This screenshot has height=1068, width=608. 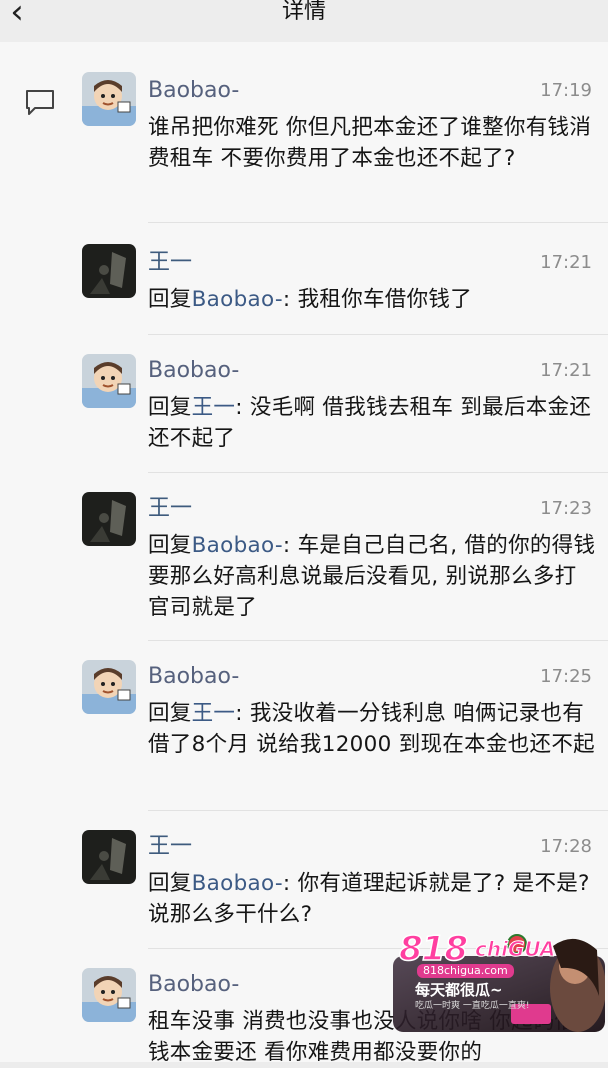 What do you see at coordinates (372, 423) in the screenshot?
I see `comment-text: 回复王一: 没毛啊 借我钱去租车 到最后本金还还不起了` at bounding box center [372, 423].